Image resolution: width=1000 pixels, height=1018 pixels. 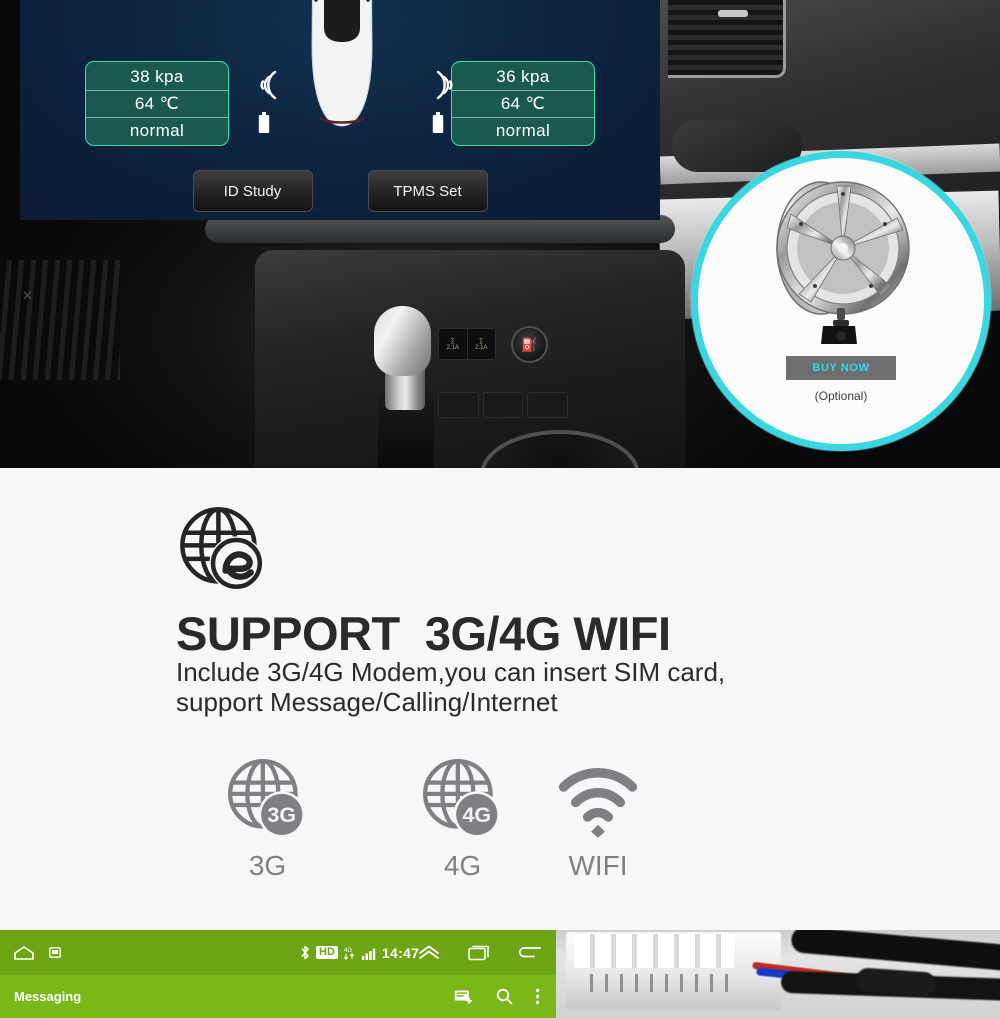 What do you see at coordinates (400, 952) in the screenshot?
I see `status-clock: 14:47` at bounding box center [400, 952].